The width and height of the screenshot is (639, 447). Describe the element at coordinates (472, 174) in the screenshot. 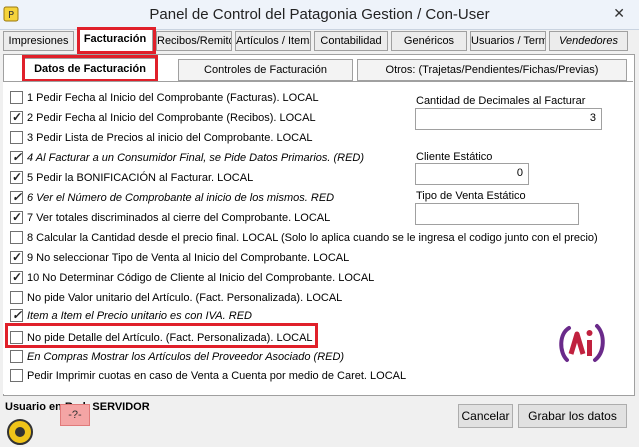

I see `cliente-field: 0` at that location.